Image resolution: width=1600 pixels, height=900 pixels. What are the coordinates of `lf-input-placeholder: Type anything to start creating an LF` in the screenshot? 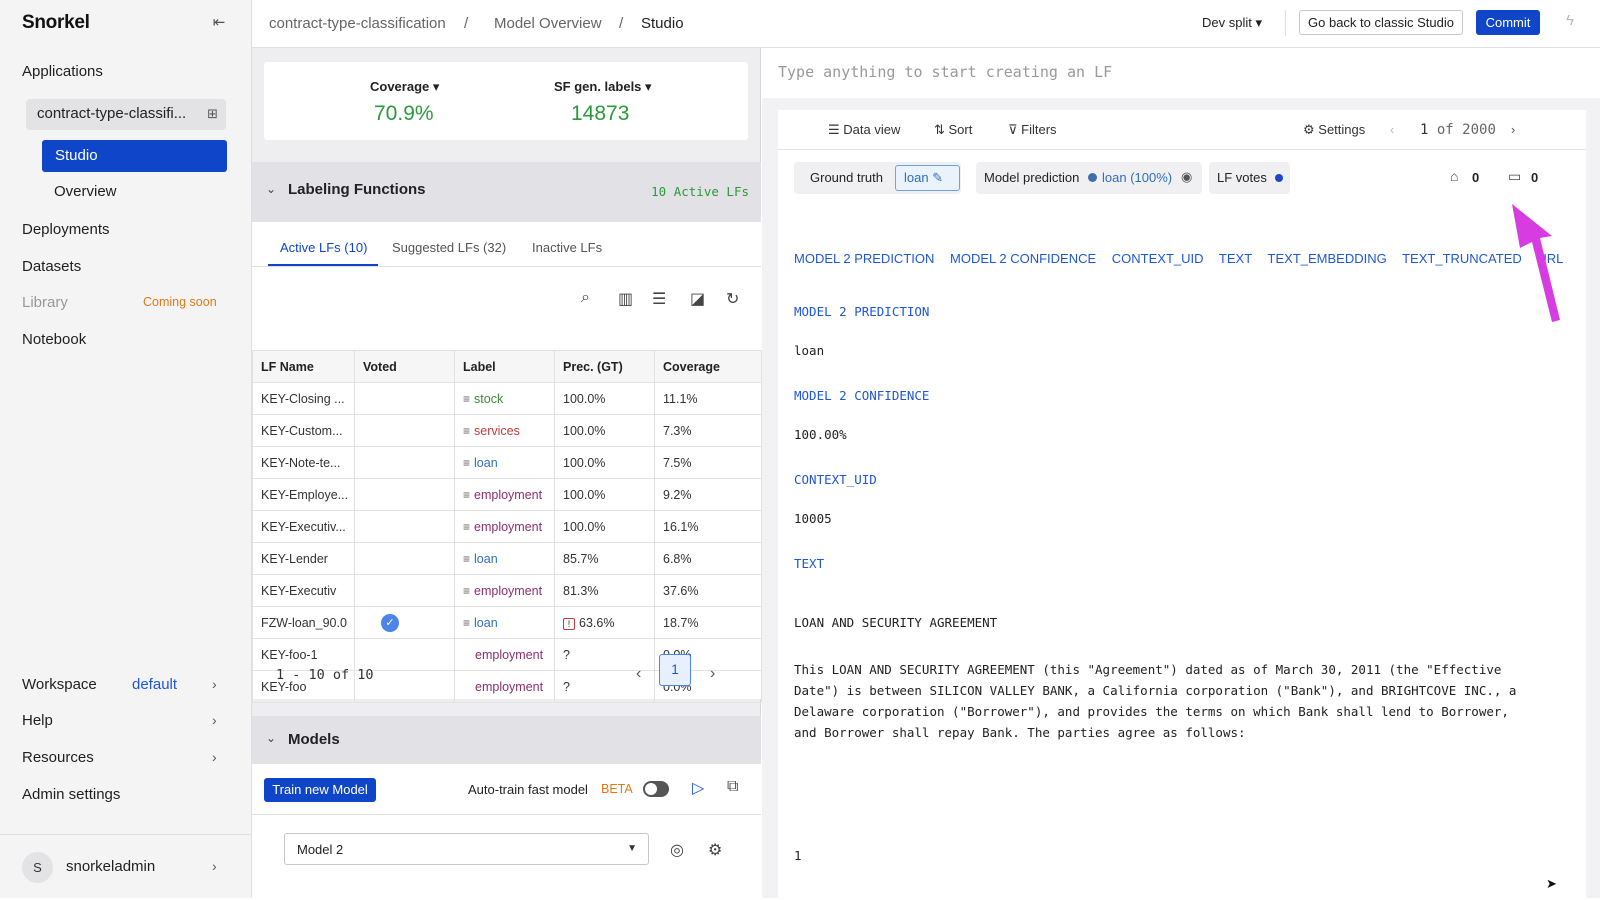 It's located at (945, 72).